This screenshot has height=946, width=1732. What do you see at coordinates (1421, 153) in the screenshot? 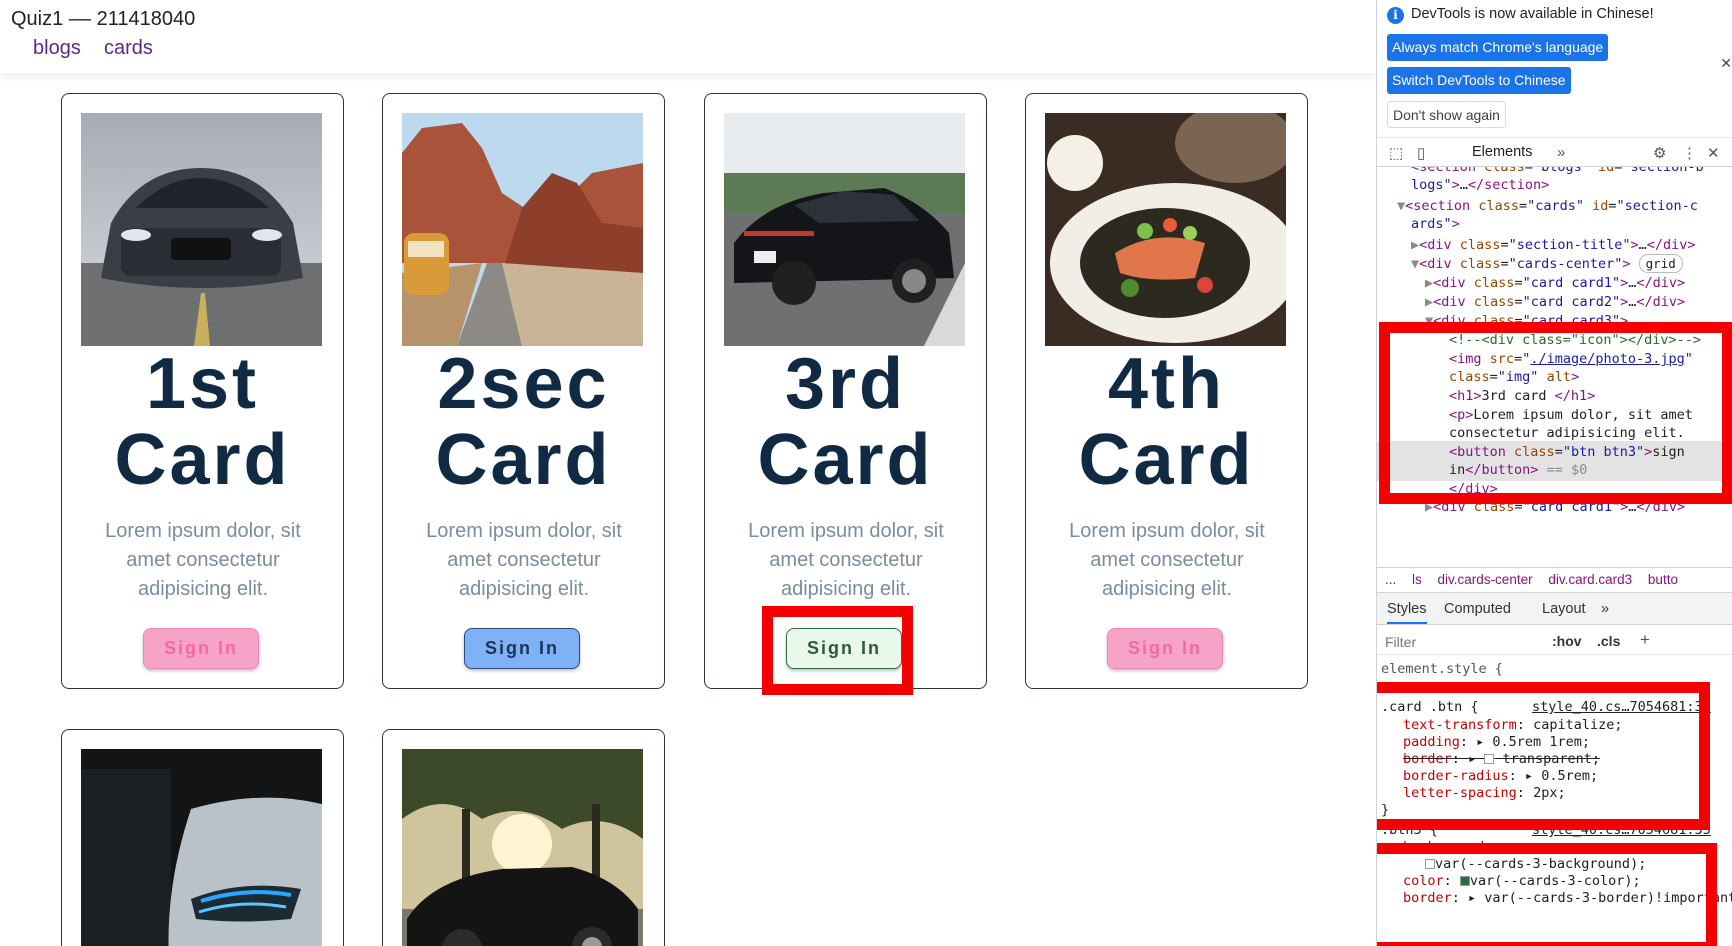
I see `device-toolbar-icon: ▯` at bounding box center [1421, 153].